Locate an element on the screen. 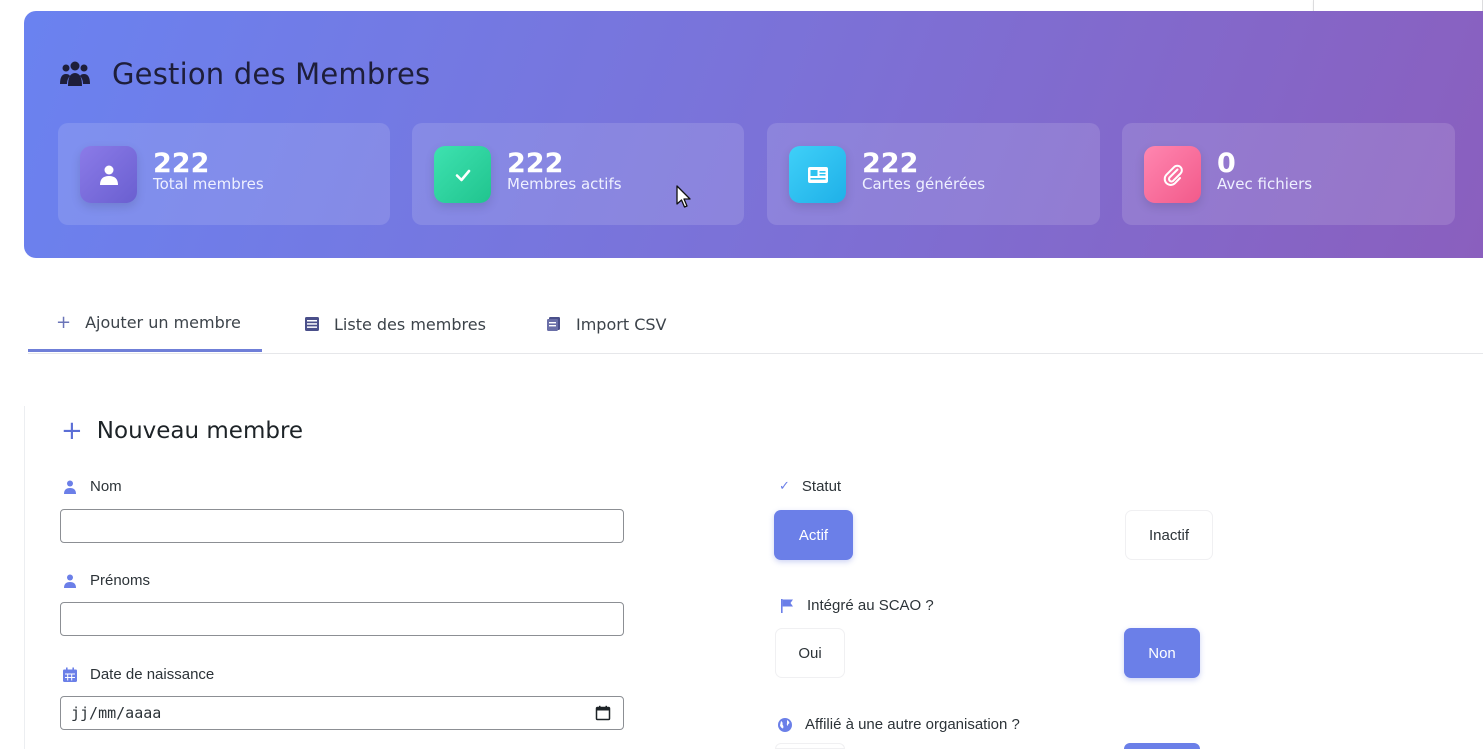  list-icon is located at coordinates (312, 324).